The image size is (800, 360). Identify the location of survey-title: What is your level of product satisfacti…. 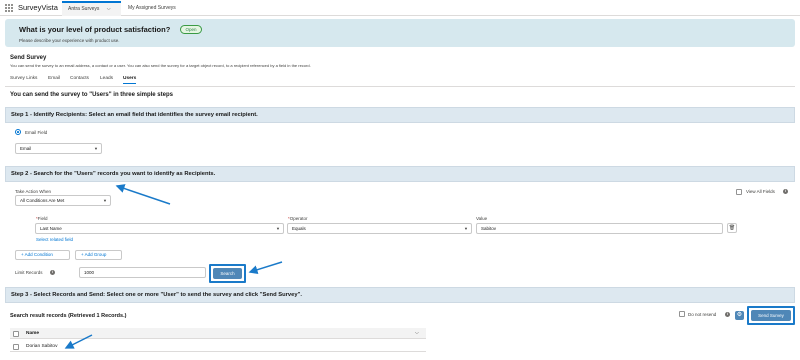
(95, 29).